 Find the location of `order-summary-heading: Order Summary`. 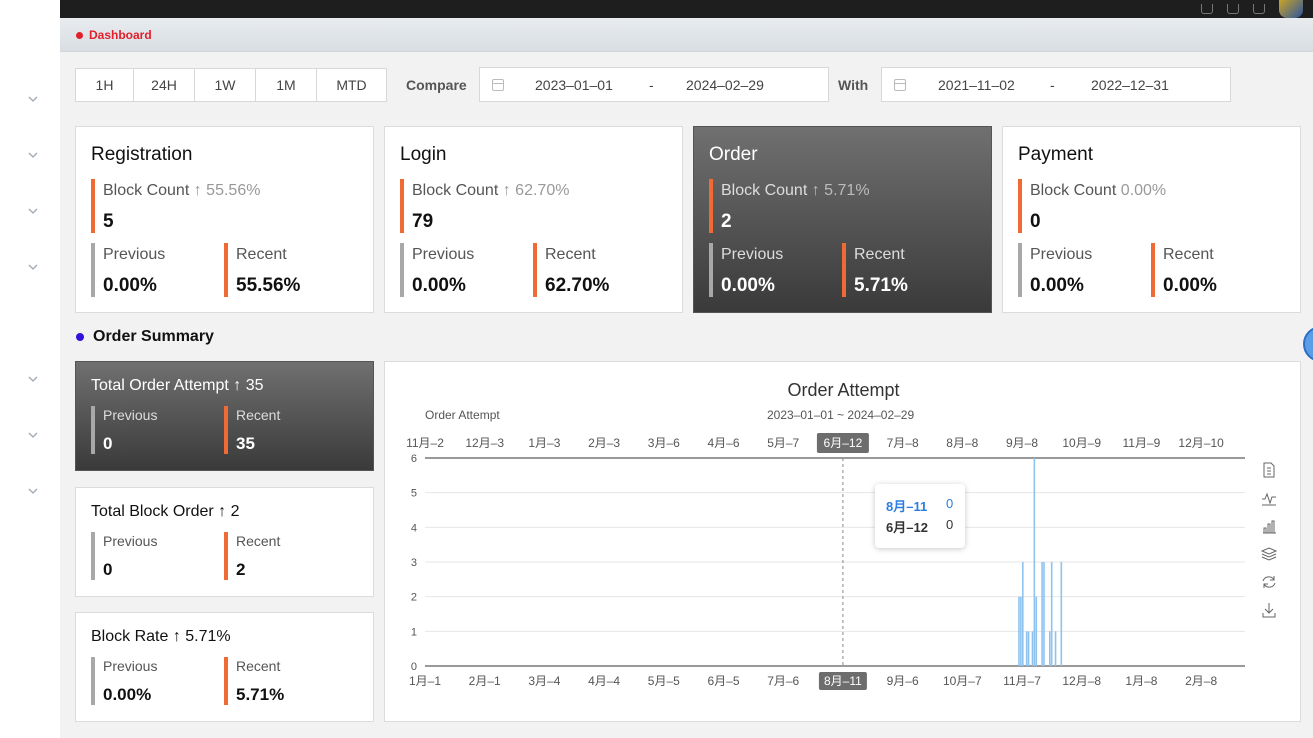

order-summary-heading: Order Summary is located at coordinates (145, 337).